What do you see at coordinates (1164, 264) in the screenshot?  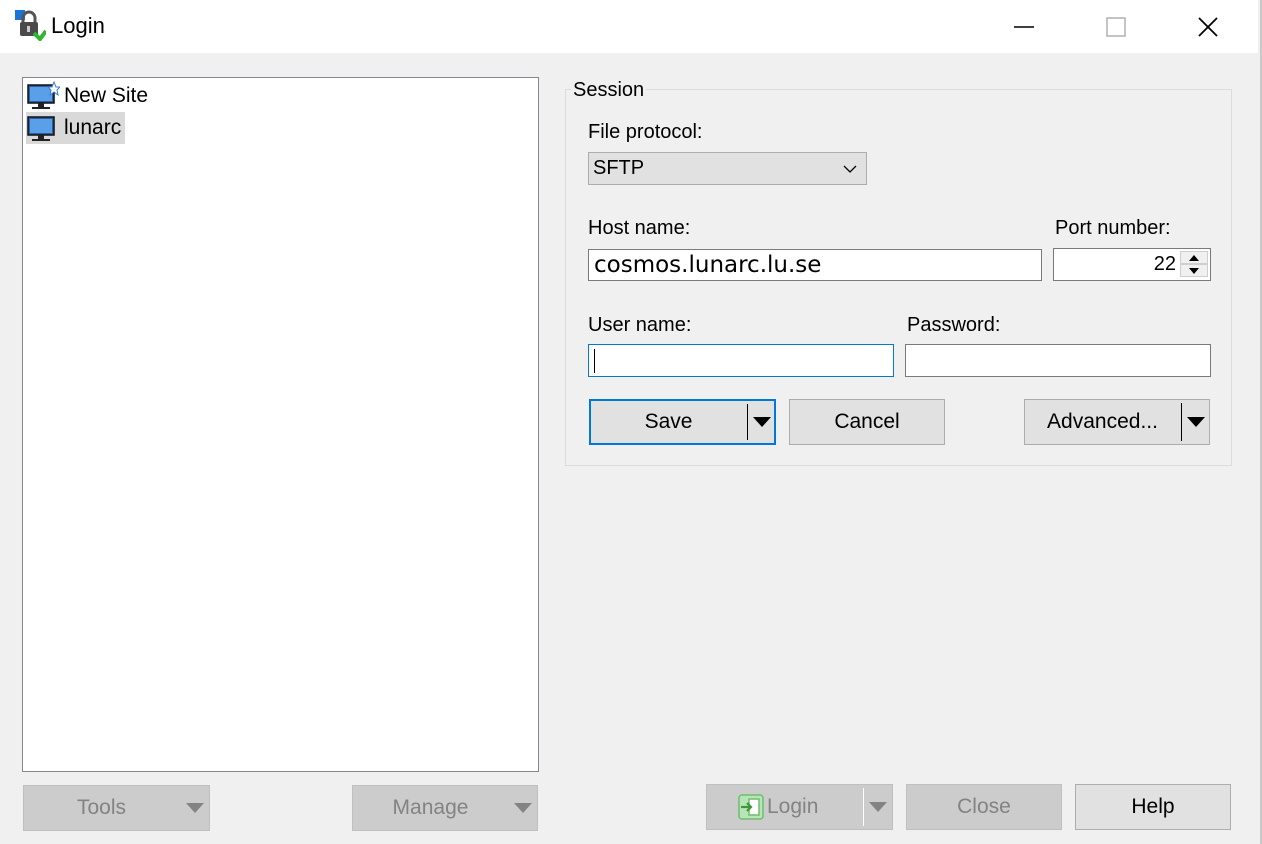 I see `port-number-value: 22` at bounding box center [1164, 264].